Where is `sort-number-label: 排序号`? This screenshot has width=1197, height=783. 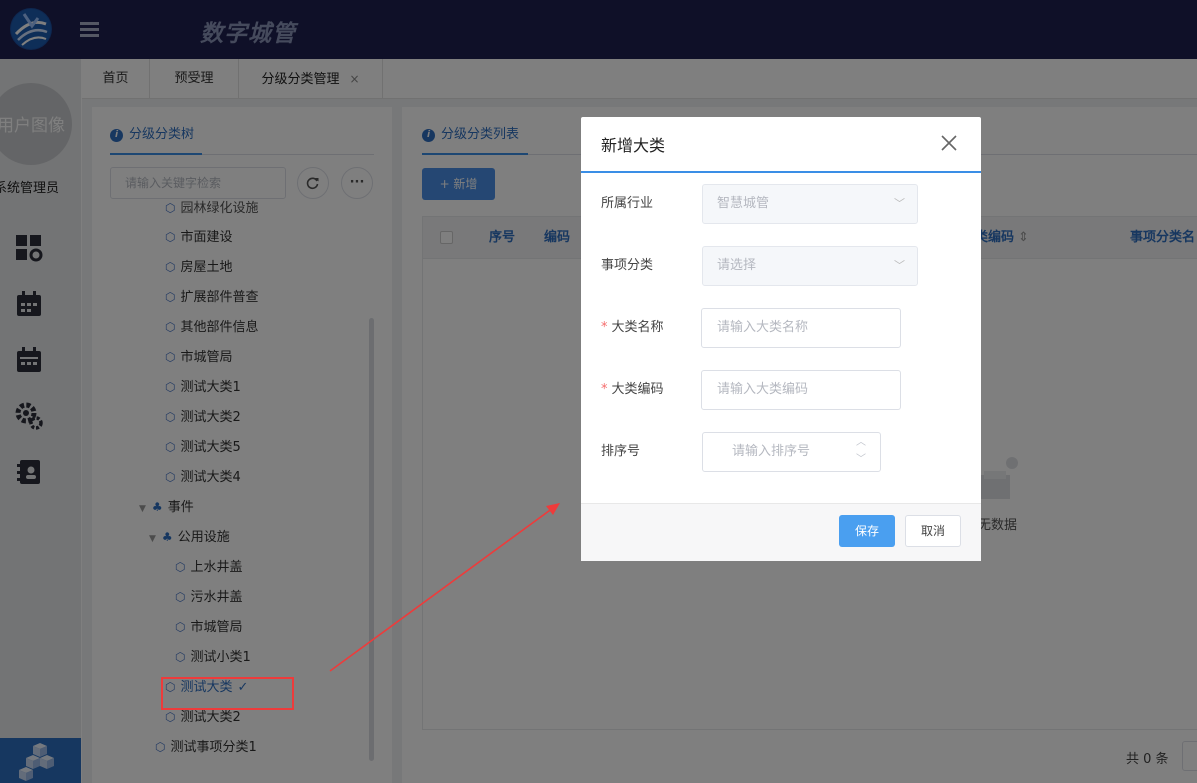 sort-number-label: 排序号 is located at coordinates (621, 451).